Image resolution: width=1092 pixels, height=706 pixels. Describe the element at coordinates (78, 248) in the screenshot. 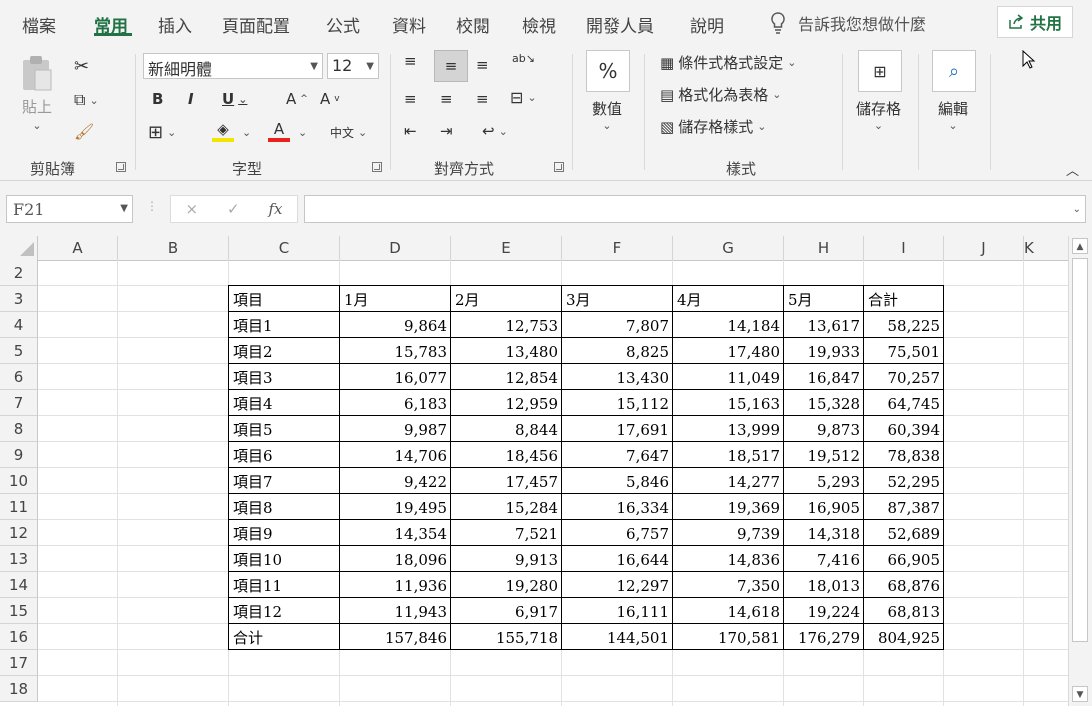

I see `column-header: A` at that location.